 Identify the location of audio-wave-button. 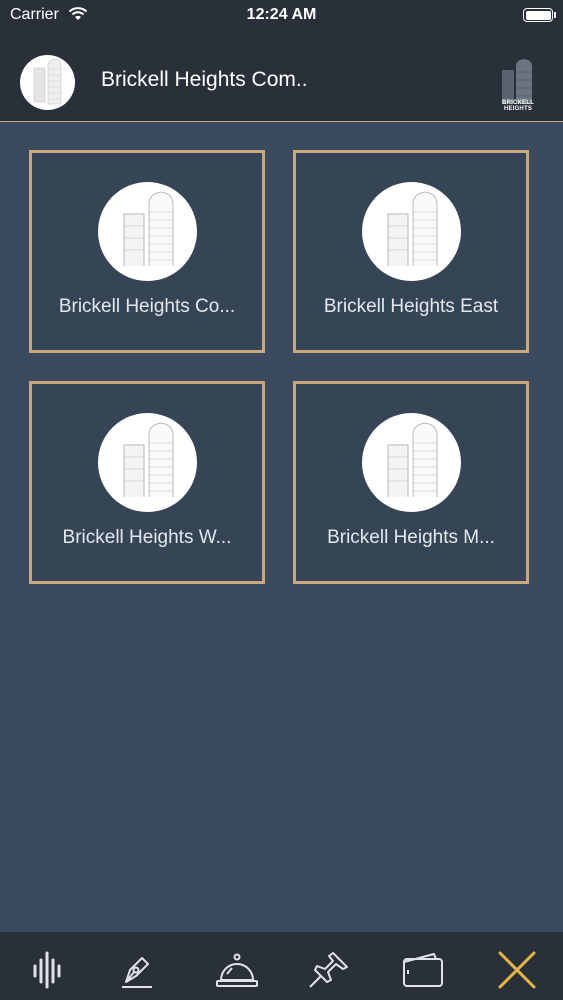
(47, 970).